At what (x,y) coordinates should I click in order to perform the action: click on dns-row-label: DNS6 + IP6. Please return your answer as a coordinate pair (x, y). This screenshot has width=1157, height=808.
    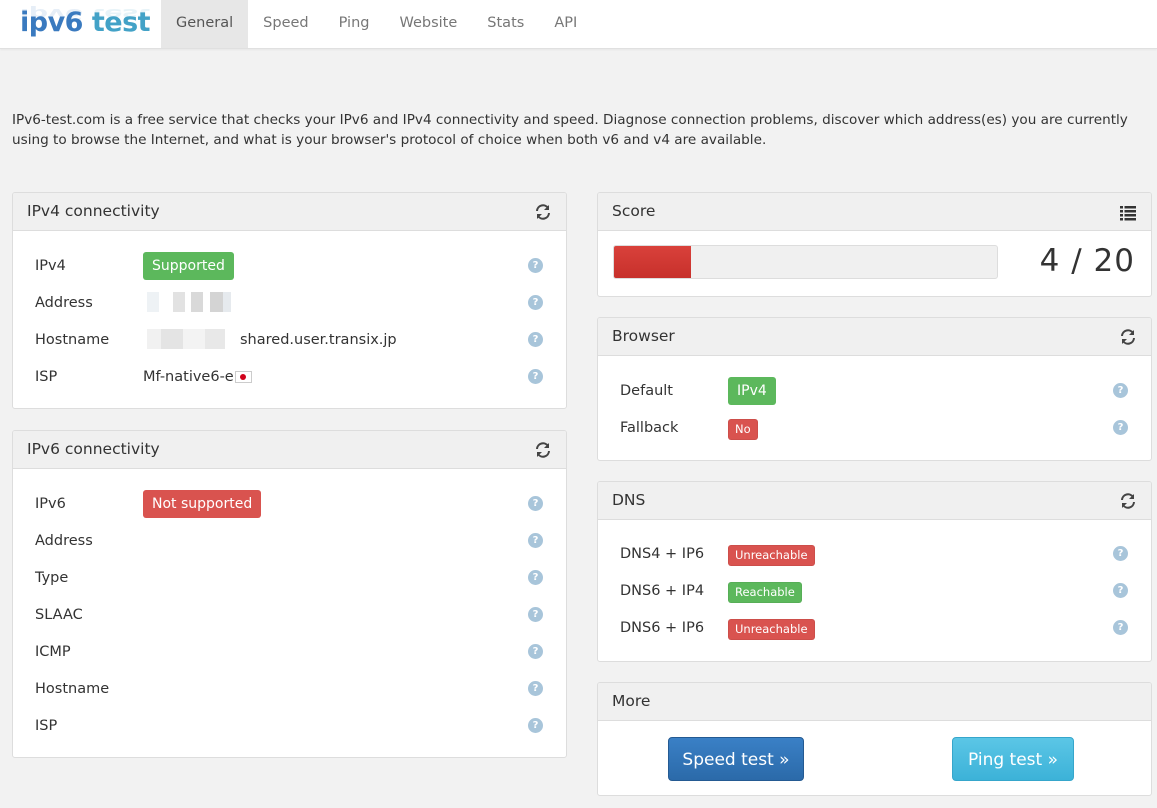
    Looking at the image, I should click on (662, 628).